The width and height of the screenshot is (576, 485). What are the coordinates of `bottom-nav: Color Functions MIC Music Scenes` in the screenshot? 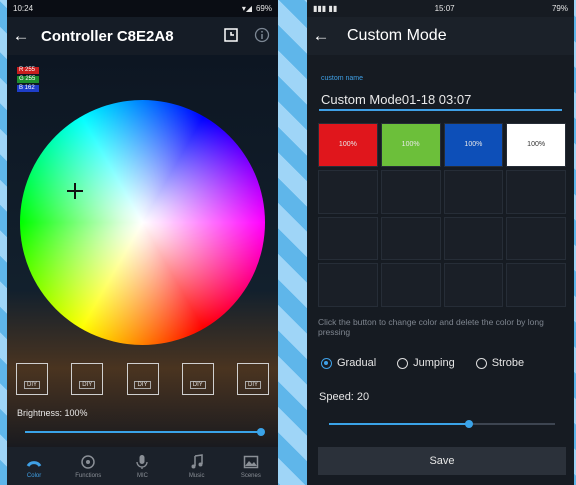 It's located at (142, 466).